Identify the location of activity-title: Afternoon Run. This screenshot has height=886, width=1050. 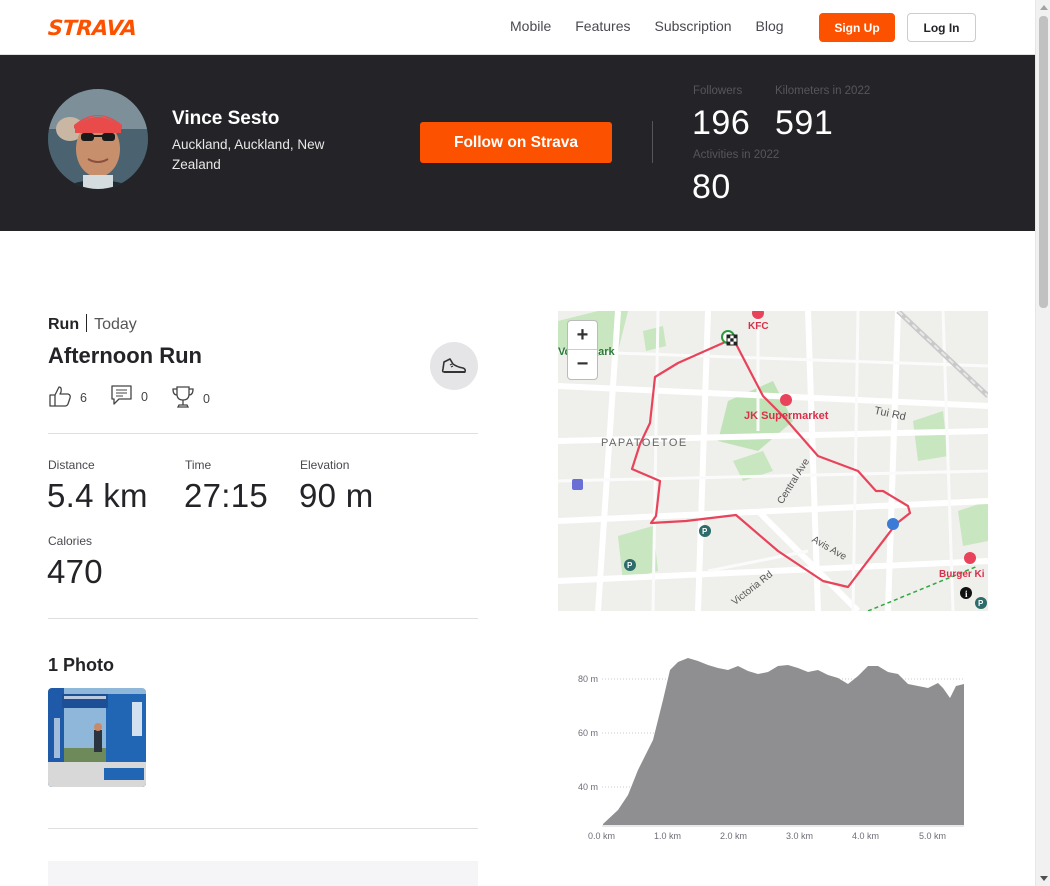
(125, 355).